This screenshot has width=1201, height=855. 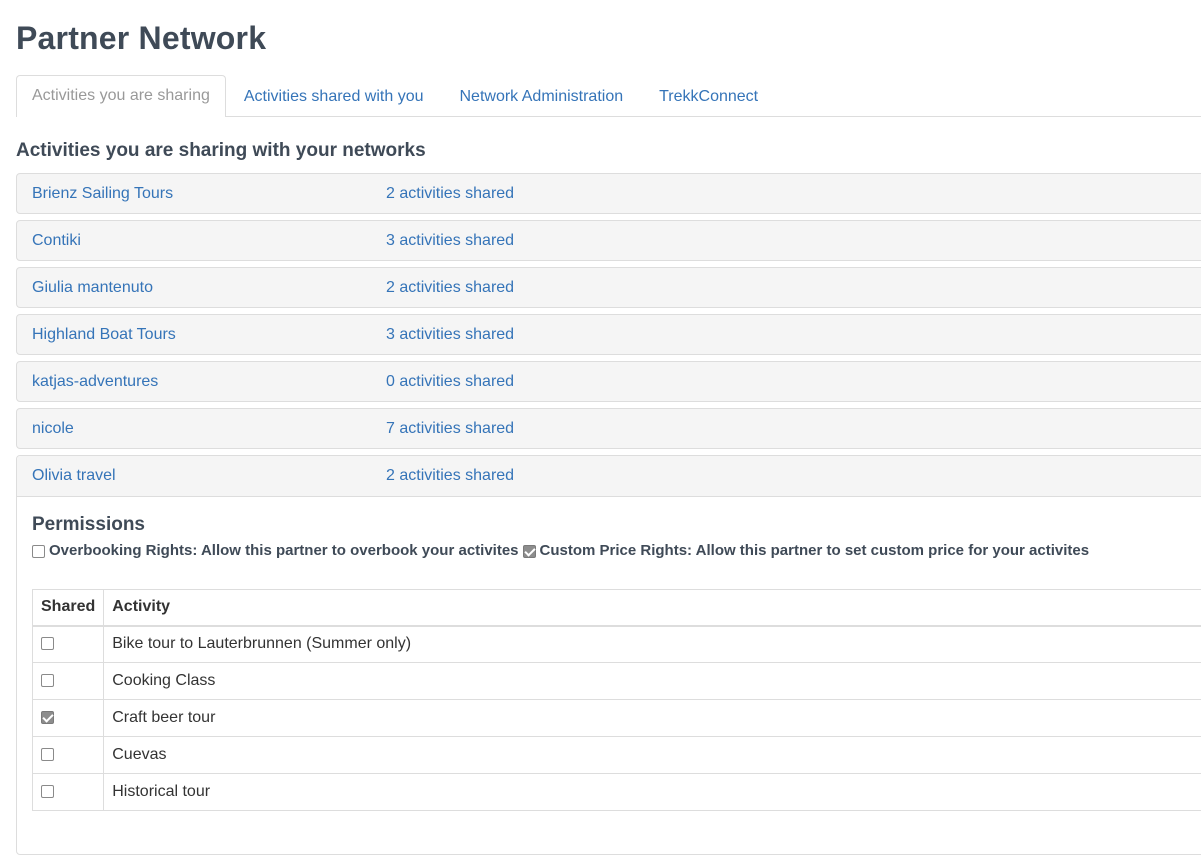 What do you see at coordinates (652, 681) in the screenshot?
I see `activity-name: Cooking Class` at bounding box center [652, 681].